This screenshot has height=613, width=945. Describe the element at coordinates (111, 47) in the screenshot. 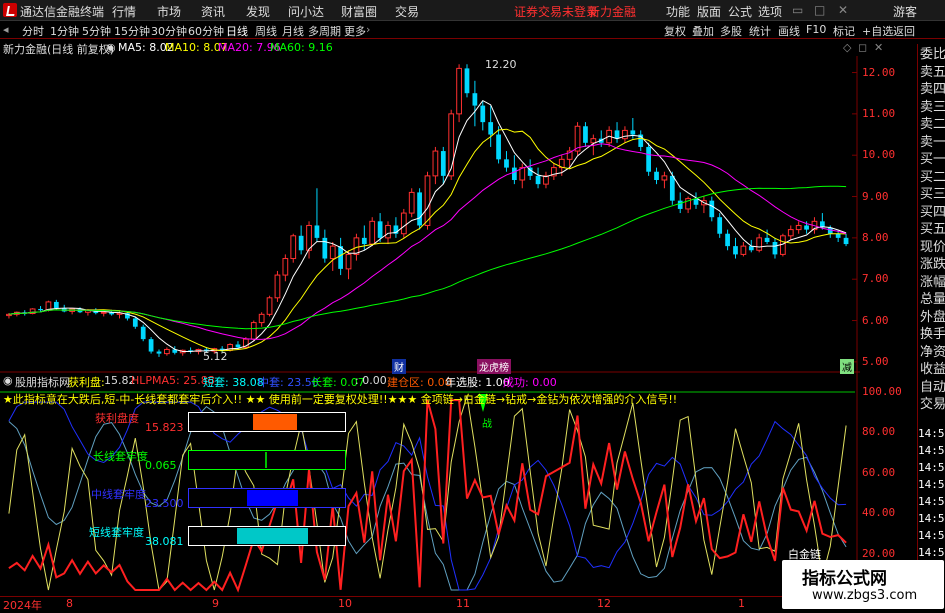

I see `settings-circle-icon: ◉` at that location.